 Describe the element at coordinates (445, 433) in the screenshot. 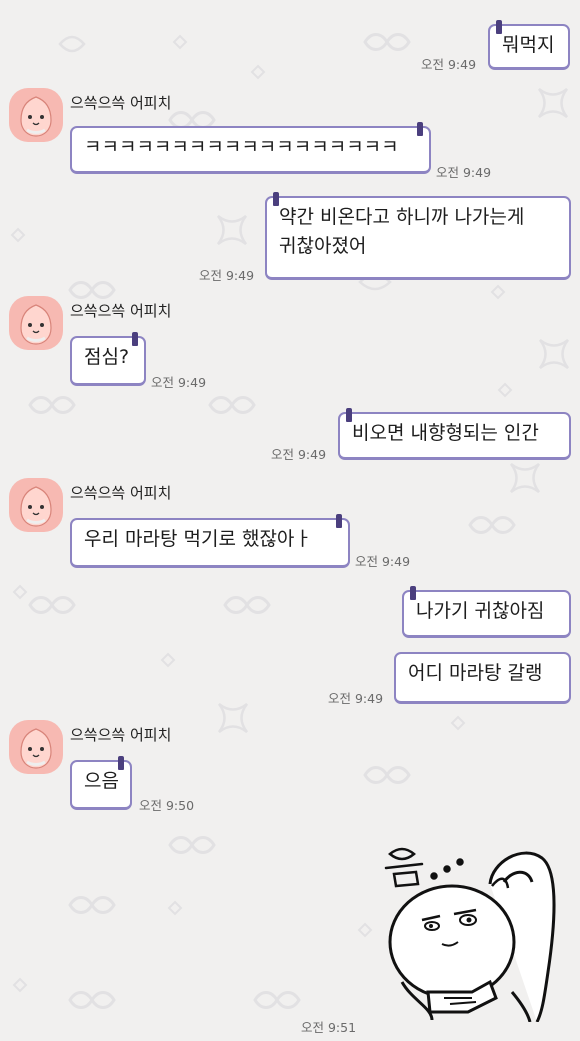

I see `message-text: 비오면 내향형되는 인간` at that location.